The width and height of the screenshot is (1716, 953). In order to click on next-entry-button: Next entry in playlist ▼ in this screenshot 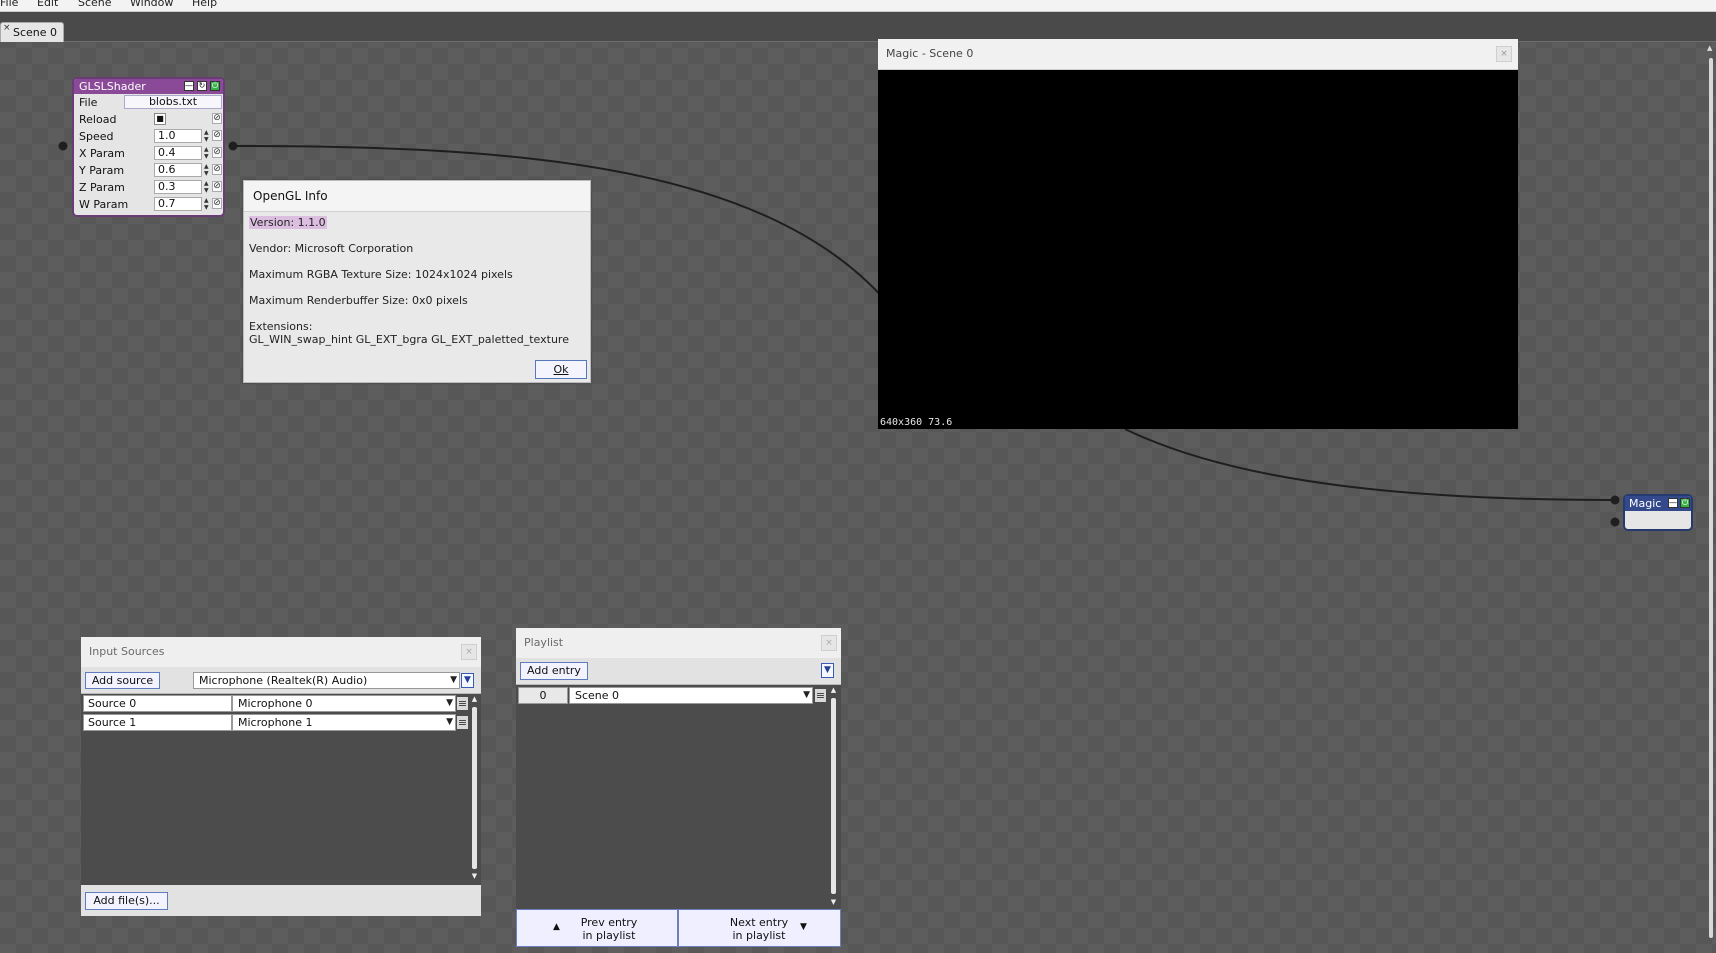, I will do `click(759, 928)`.